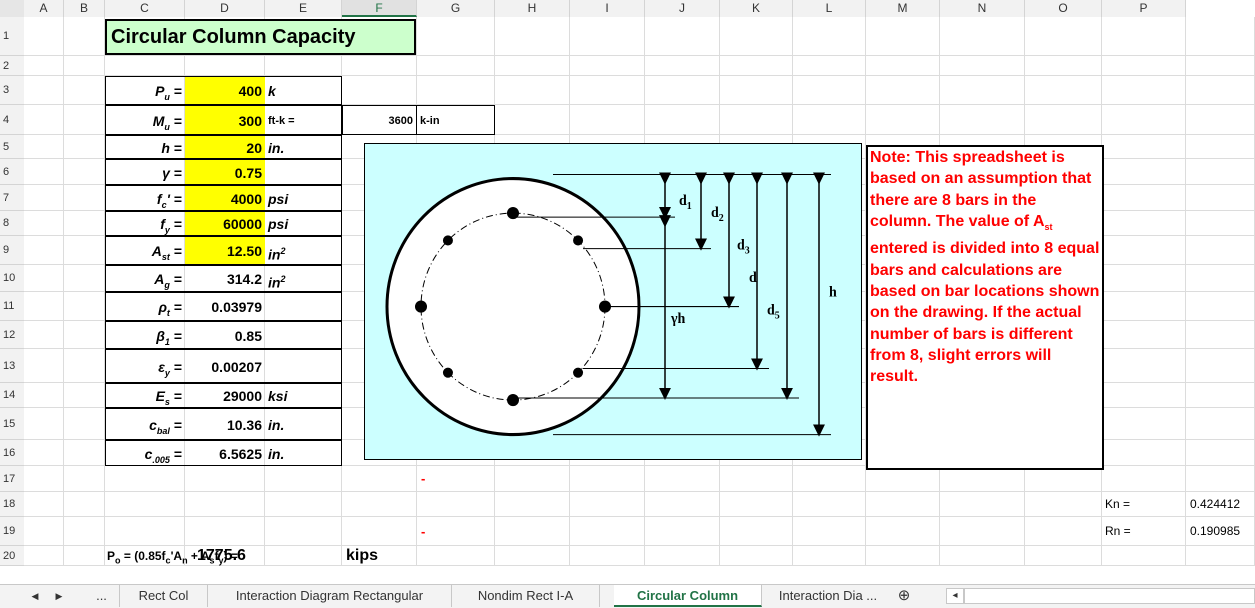 The height and width of the screenshot is (608, 1255). I want to click on column-header-i: I, so click(607, 8).